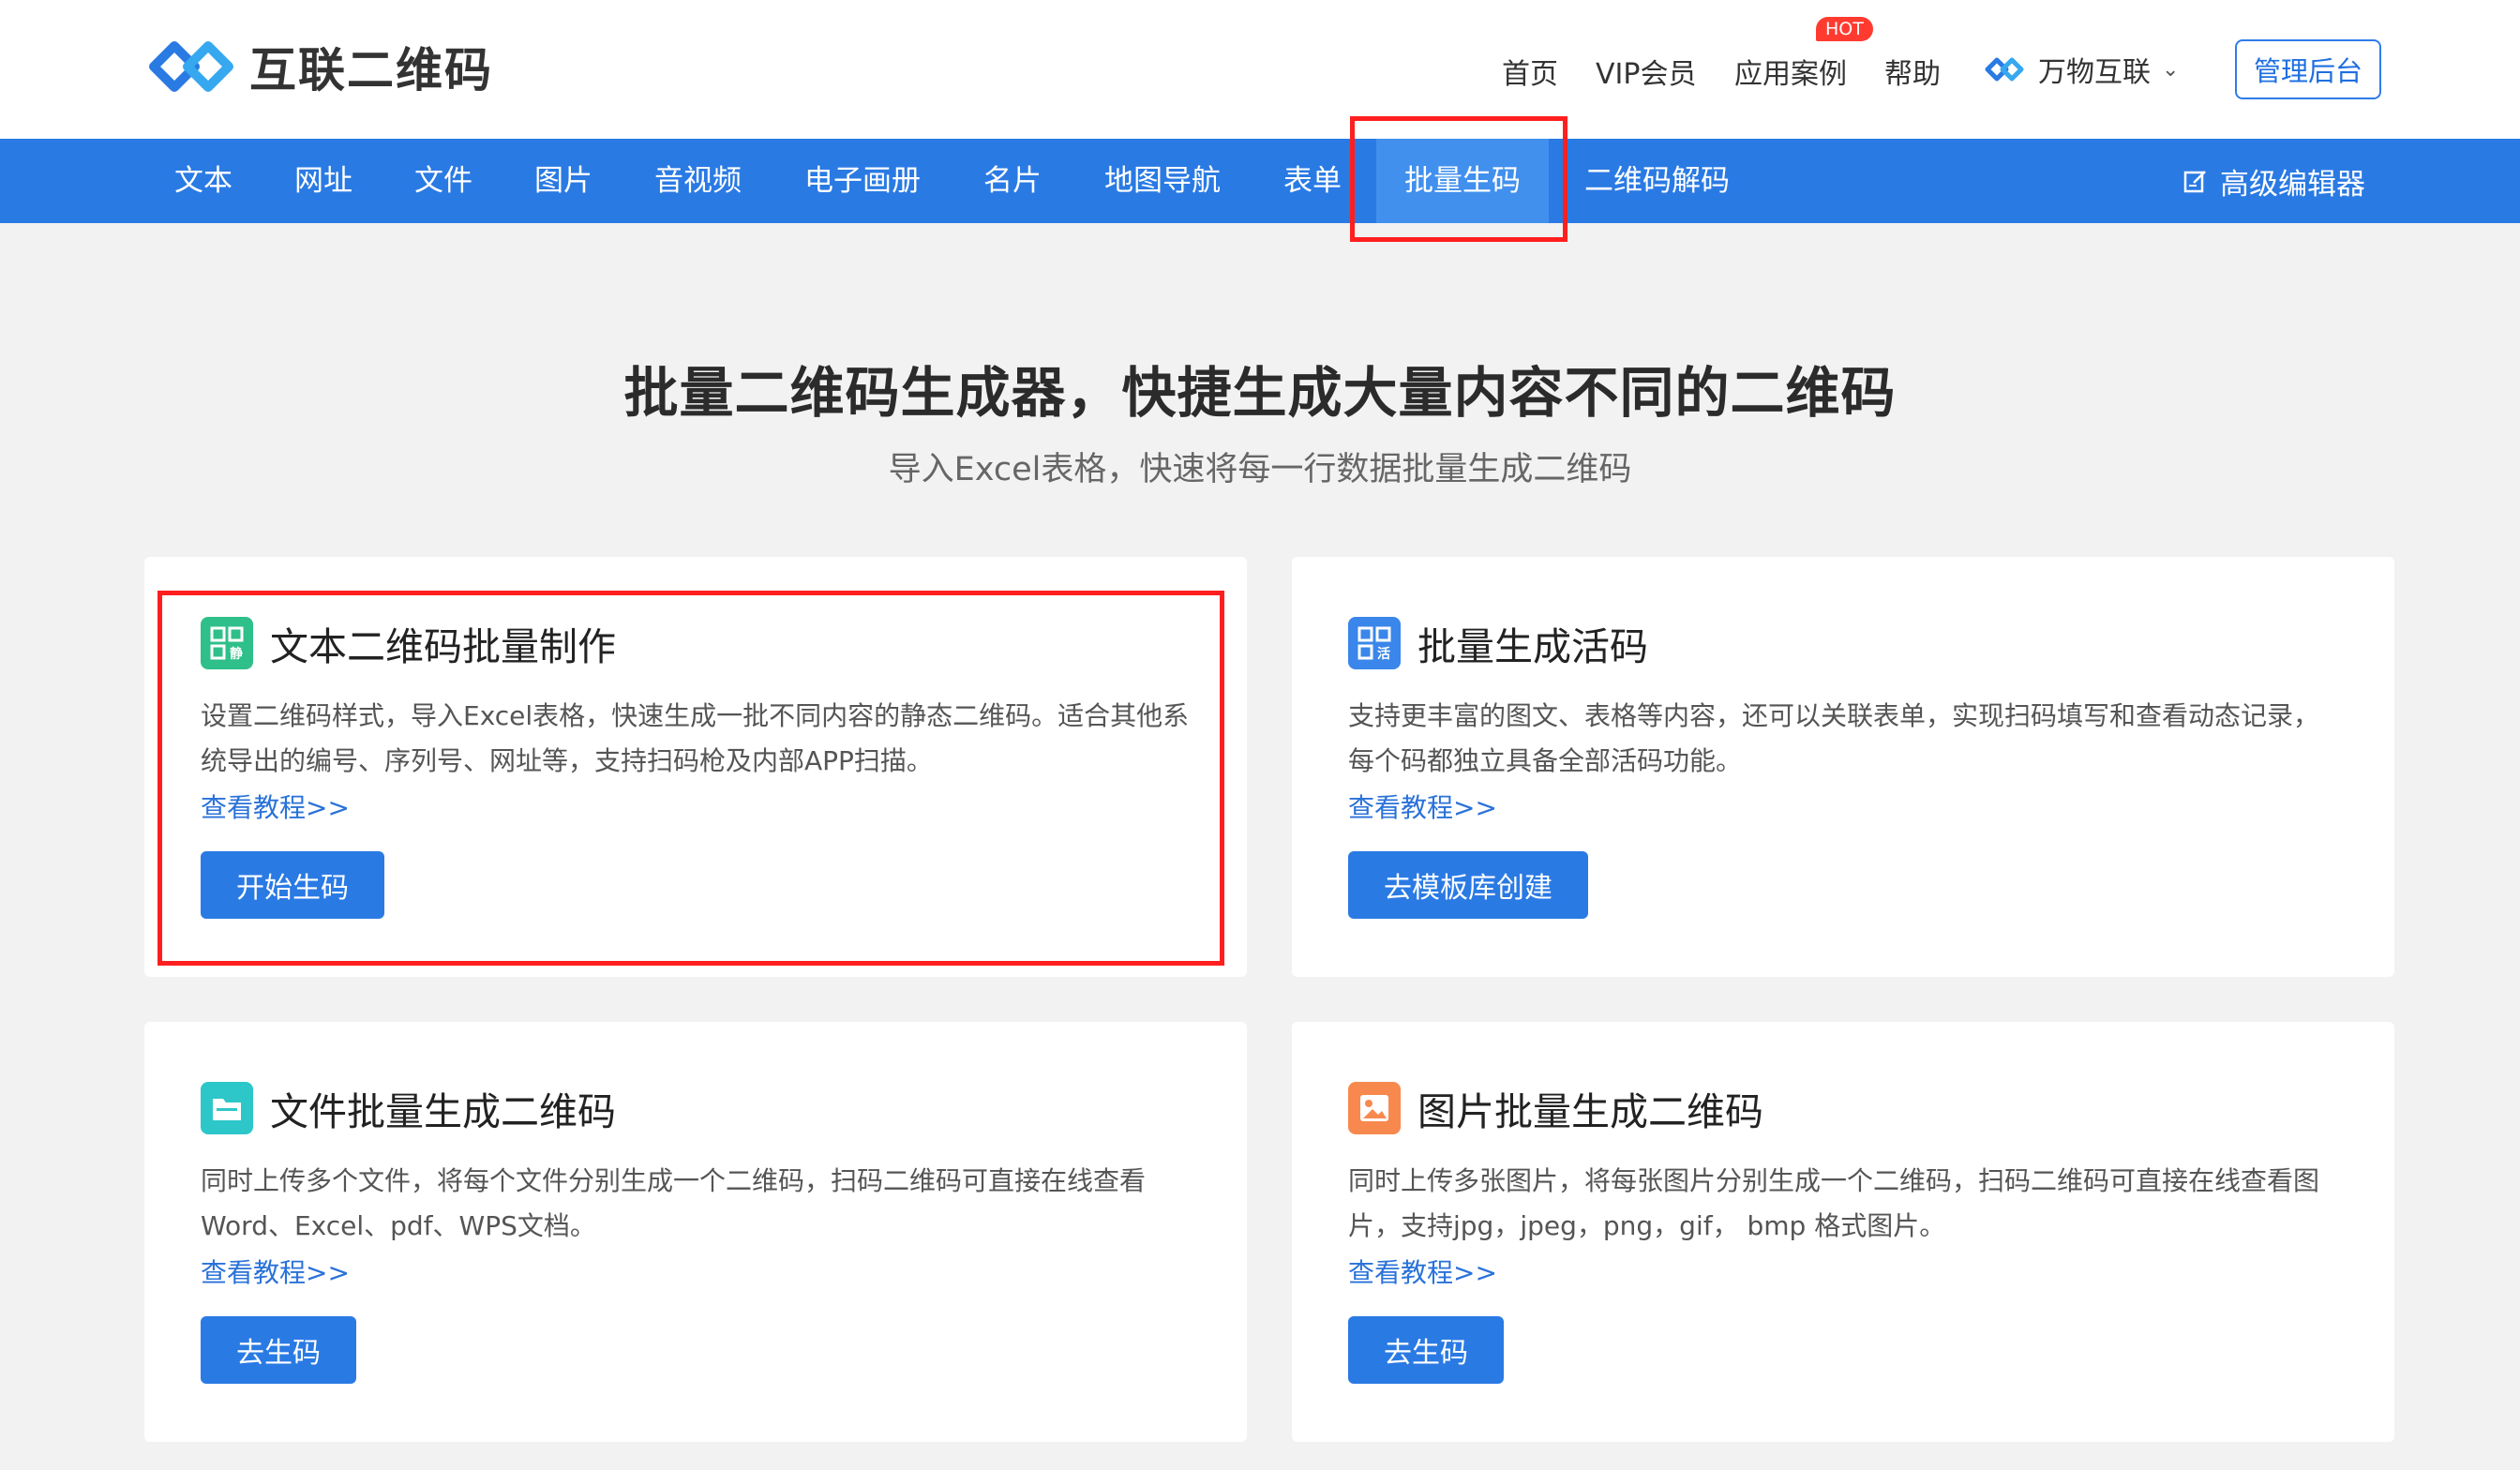  What do you see at coordinates (2094, 72) in the screenshot?
I see `wanwu-label: 万物互联` at bounding box center [2094, 72].